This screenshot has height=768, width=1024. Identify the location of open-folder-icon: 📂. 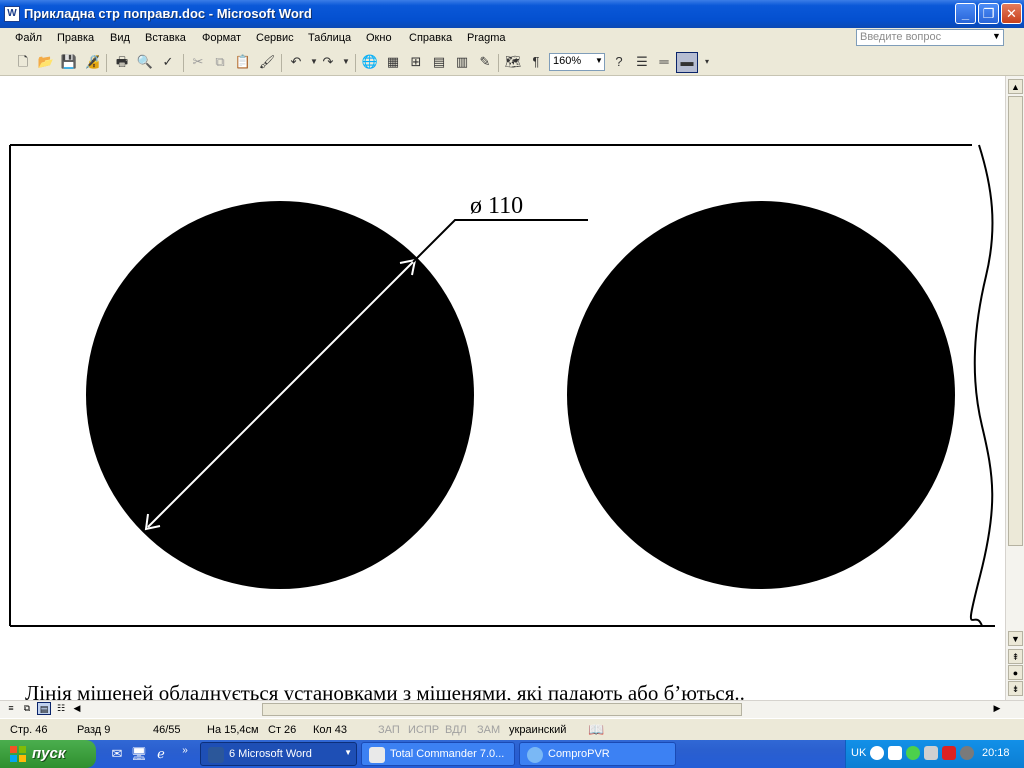
(46, 62).